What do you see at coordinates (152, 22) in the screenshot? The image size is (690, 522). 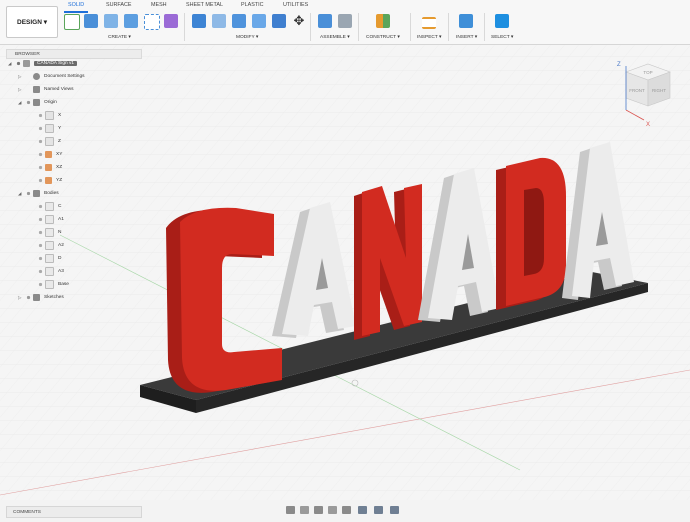 I see `pattern-icon` at bounding box center [152, 22].